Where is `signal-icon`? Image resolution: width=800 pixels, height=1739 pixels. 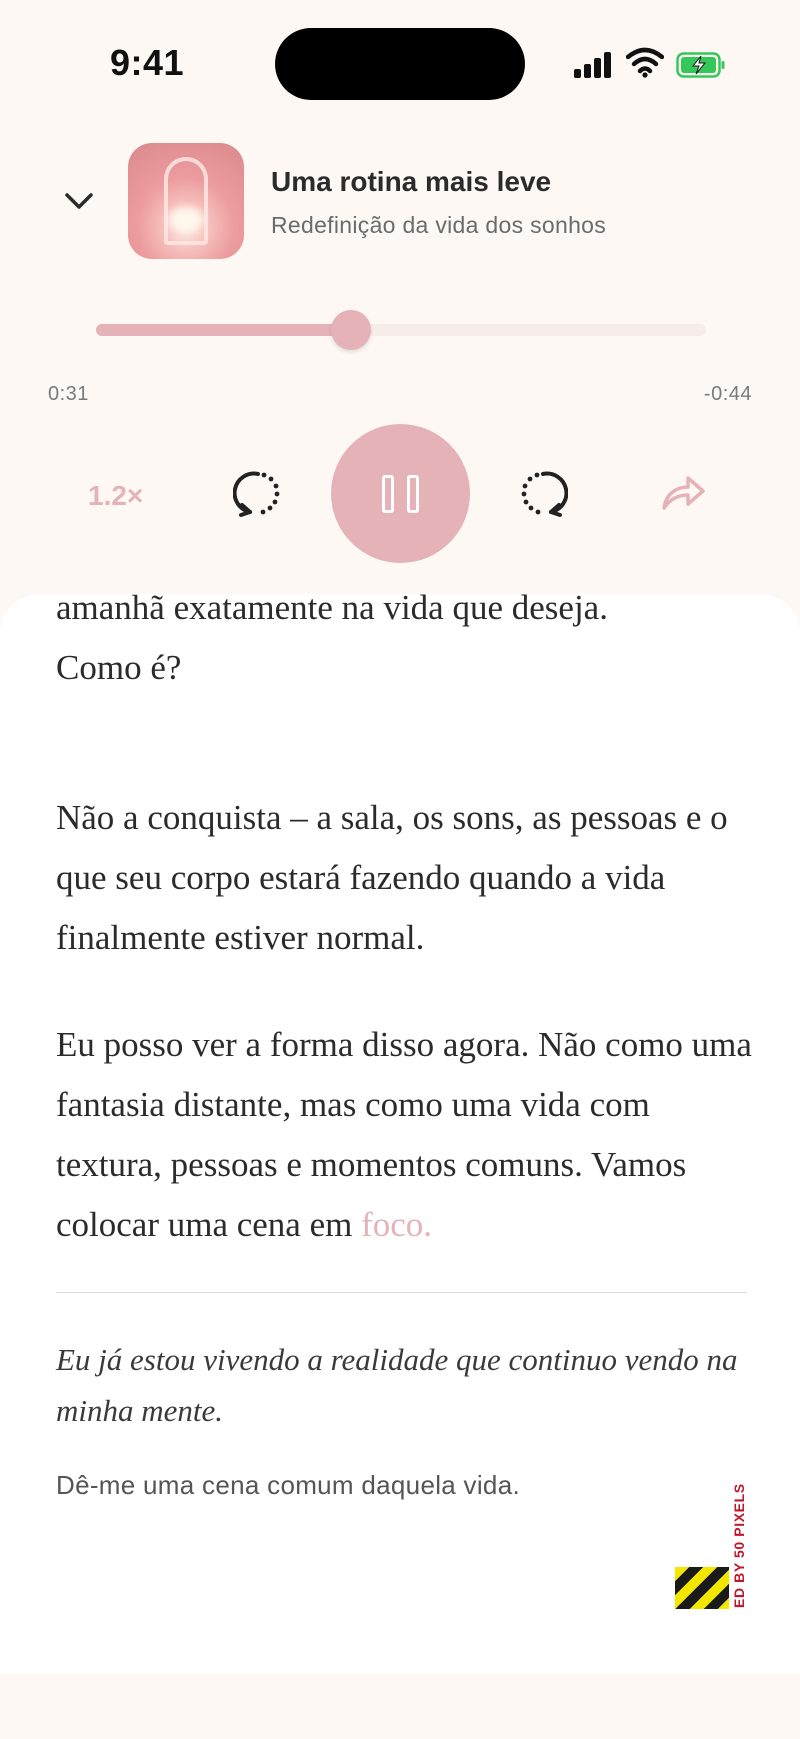 signal-icon is located at coordinates (594, 64).